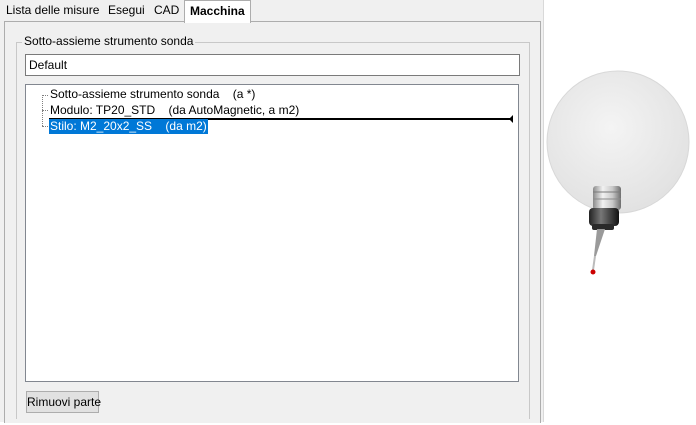  What do you see at coordinates (272, 65) in the screenshot?
I see `subassembly-name-field: Default` at bounding box center [272, 65].